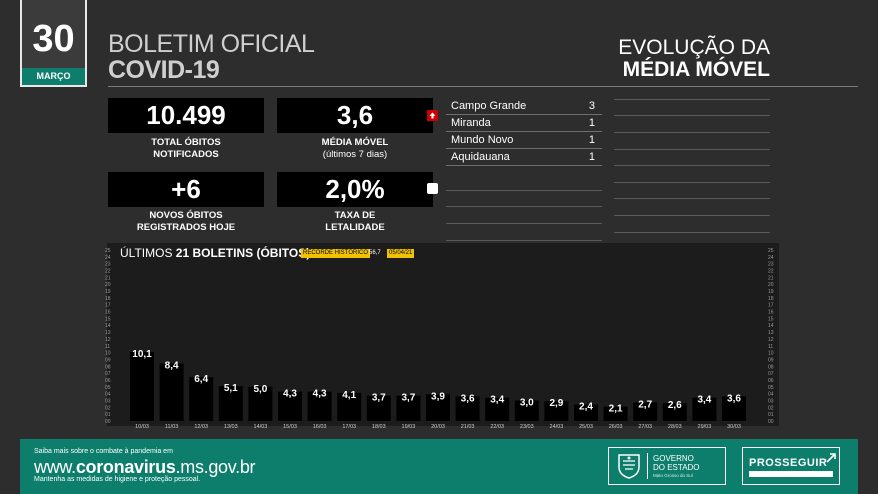  I want to click on gov-line3: Mato Grosso do Sul, so click(673, 475).